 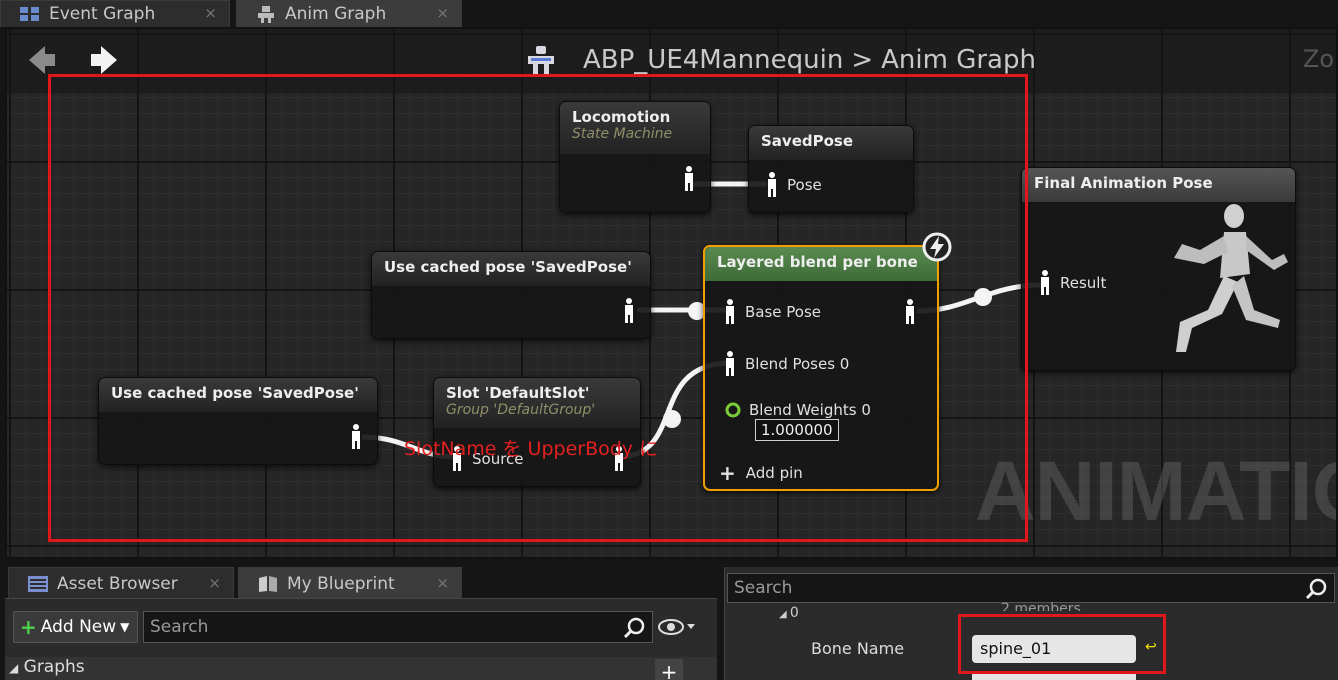 What do you see at coordinates (336, 14) in the screenshot?
I see `tab-label: Anim Graph` at bounding box center [336, 14].